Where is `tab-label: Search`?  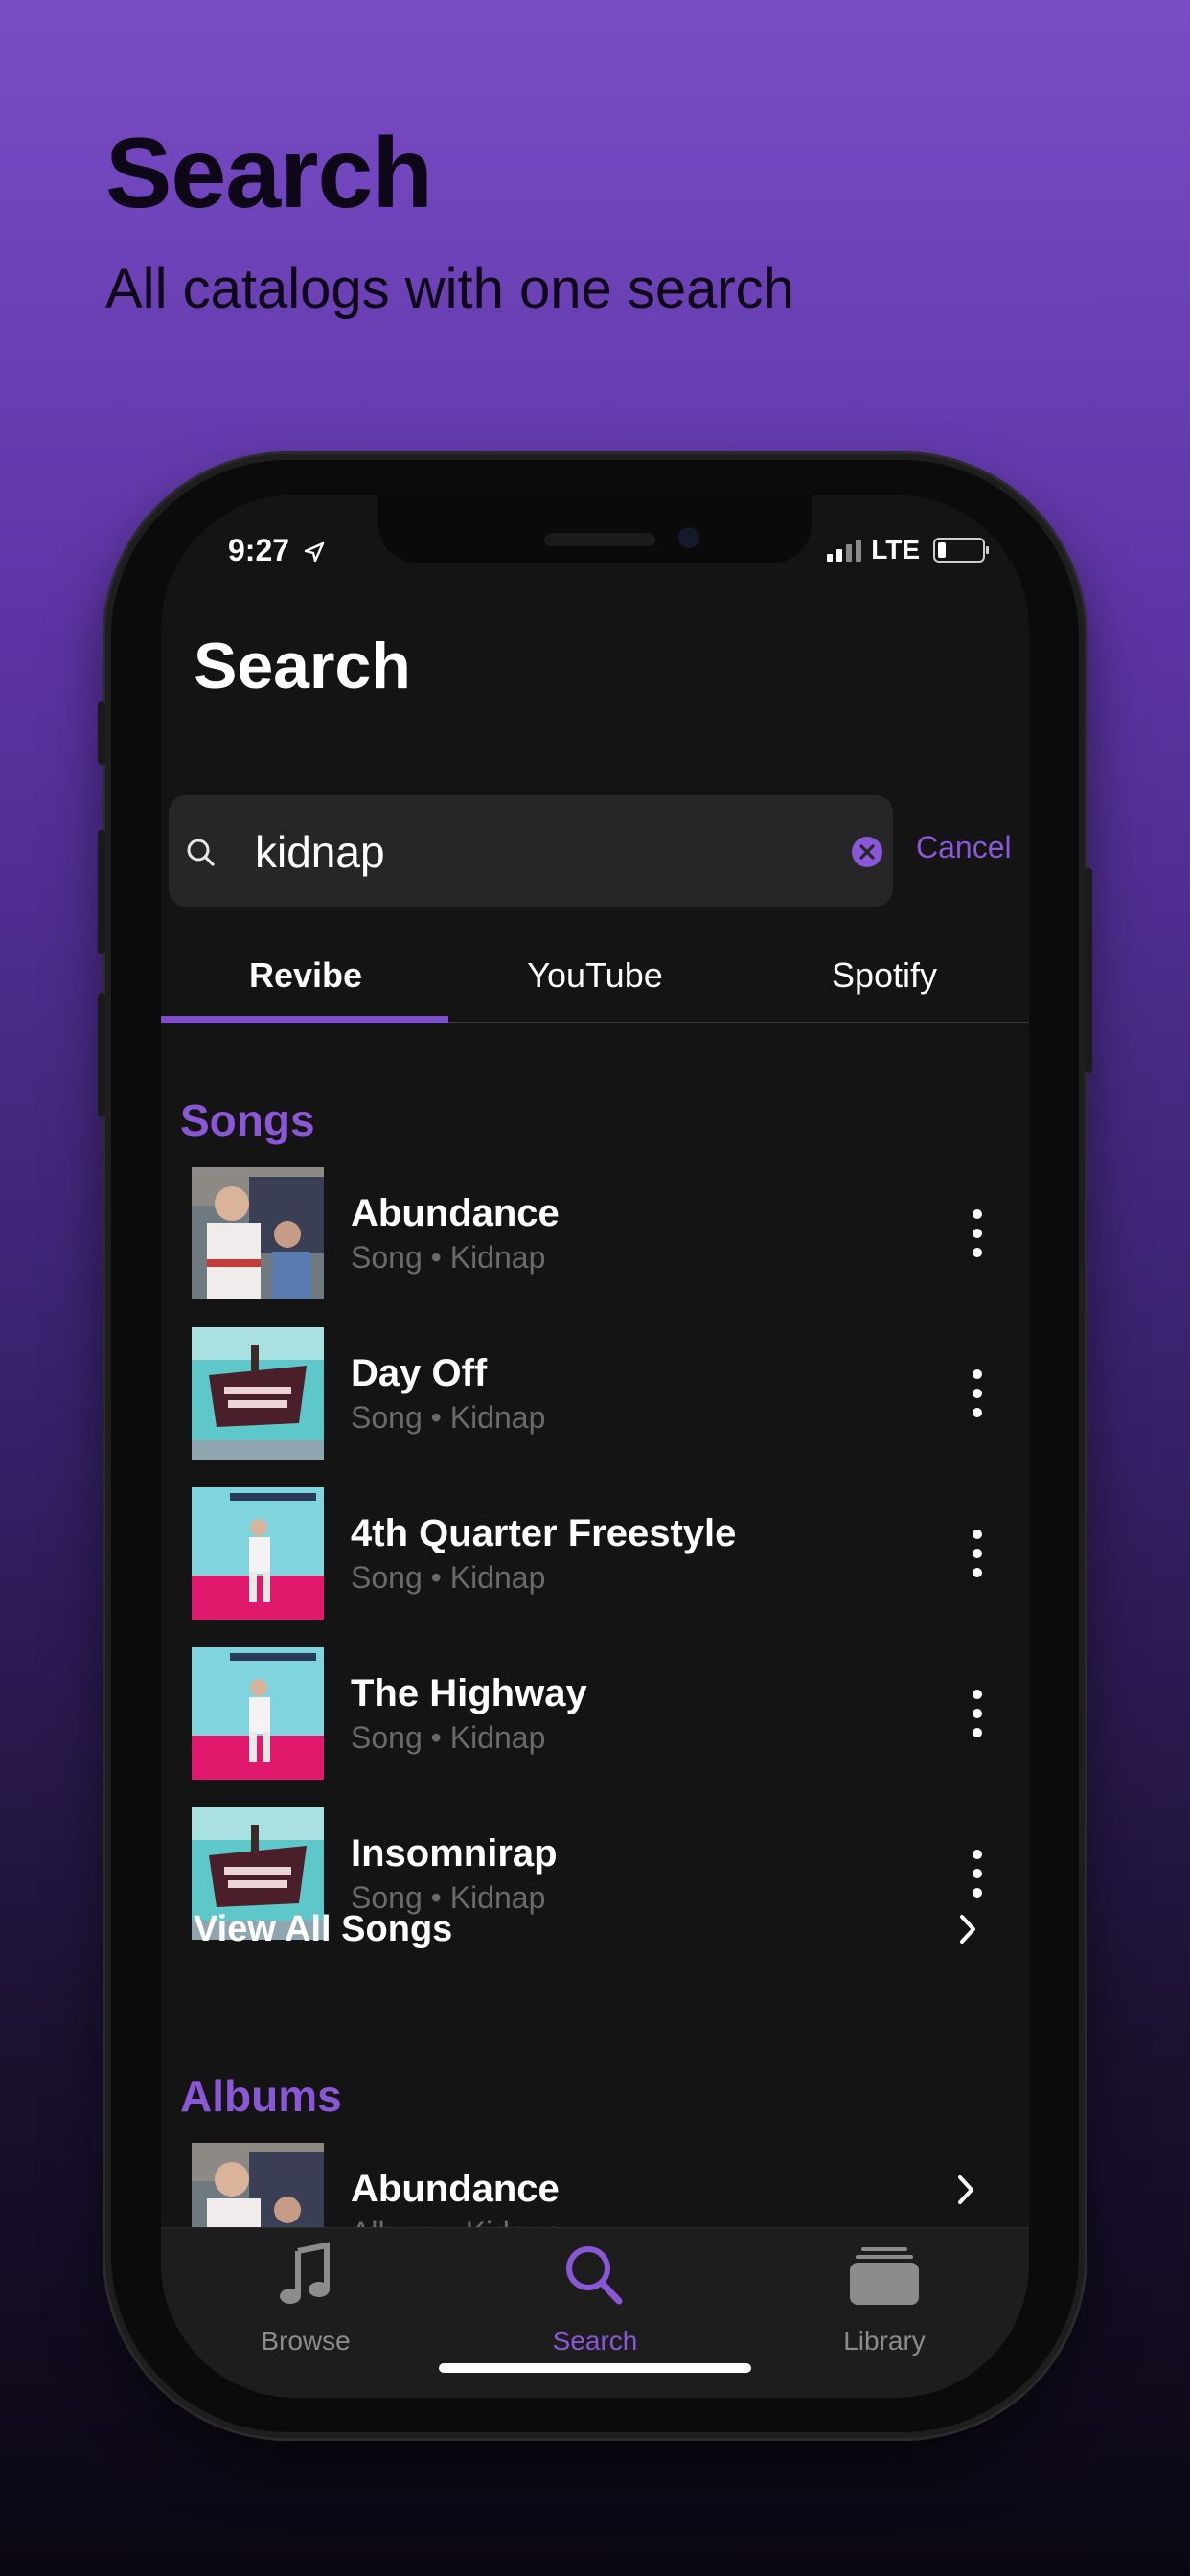
tab-label: Search is located at coordinates (595, 2341).